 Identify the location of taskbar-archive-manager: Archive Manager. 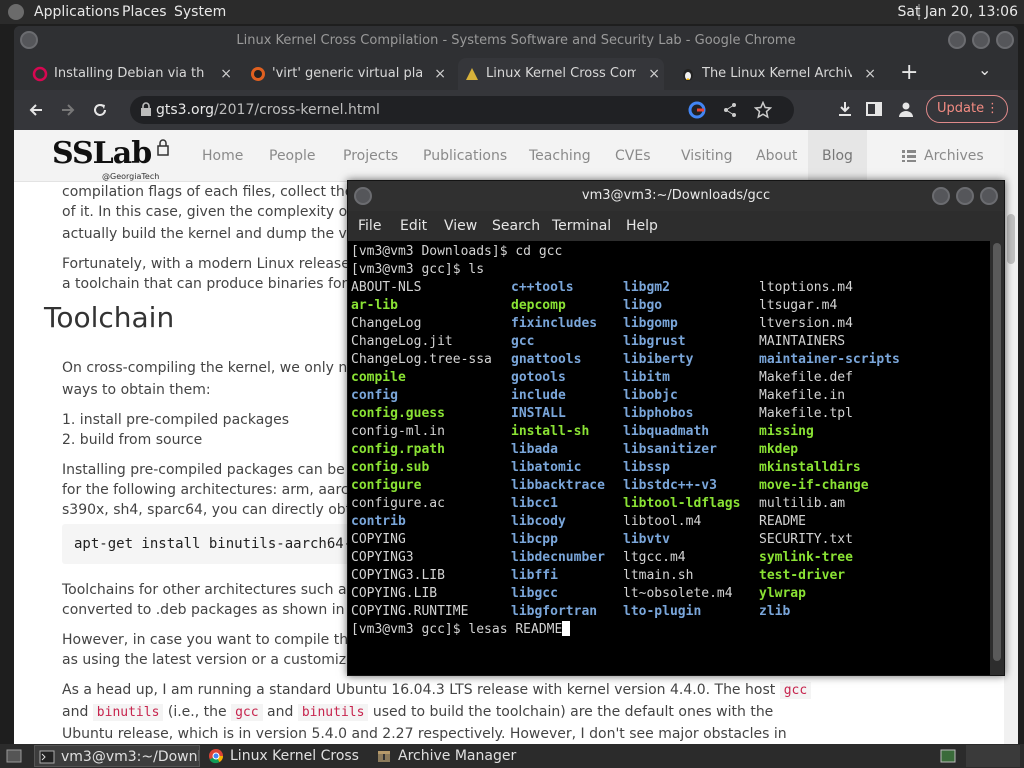
(447, 756).